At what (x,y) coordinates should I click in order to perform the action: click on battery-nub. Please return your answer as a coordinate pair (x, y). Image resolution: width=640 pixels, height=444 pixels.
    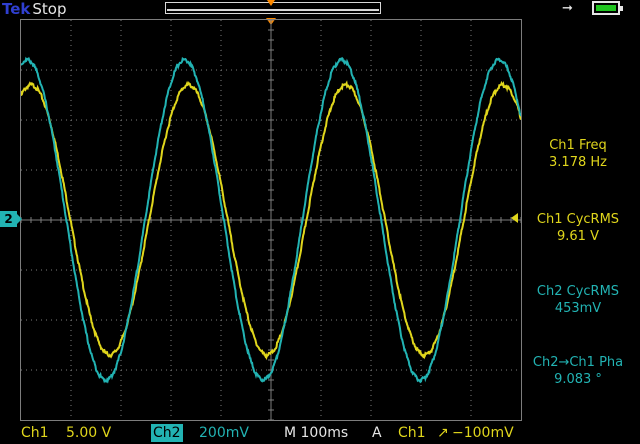
    Looking at the image, I should click on (621, 8).